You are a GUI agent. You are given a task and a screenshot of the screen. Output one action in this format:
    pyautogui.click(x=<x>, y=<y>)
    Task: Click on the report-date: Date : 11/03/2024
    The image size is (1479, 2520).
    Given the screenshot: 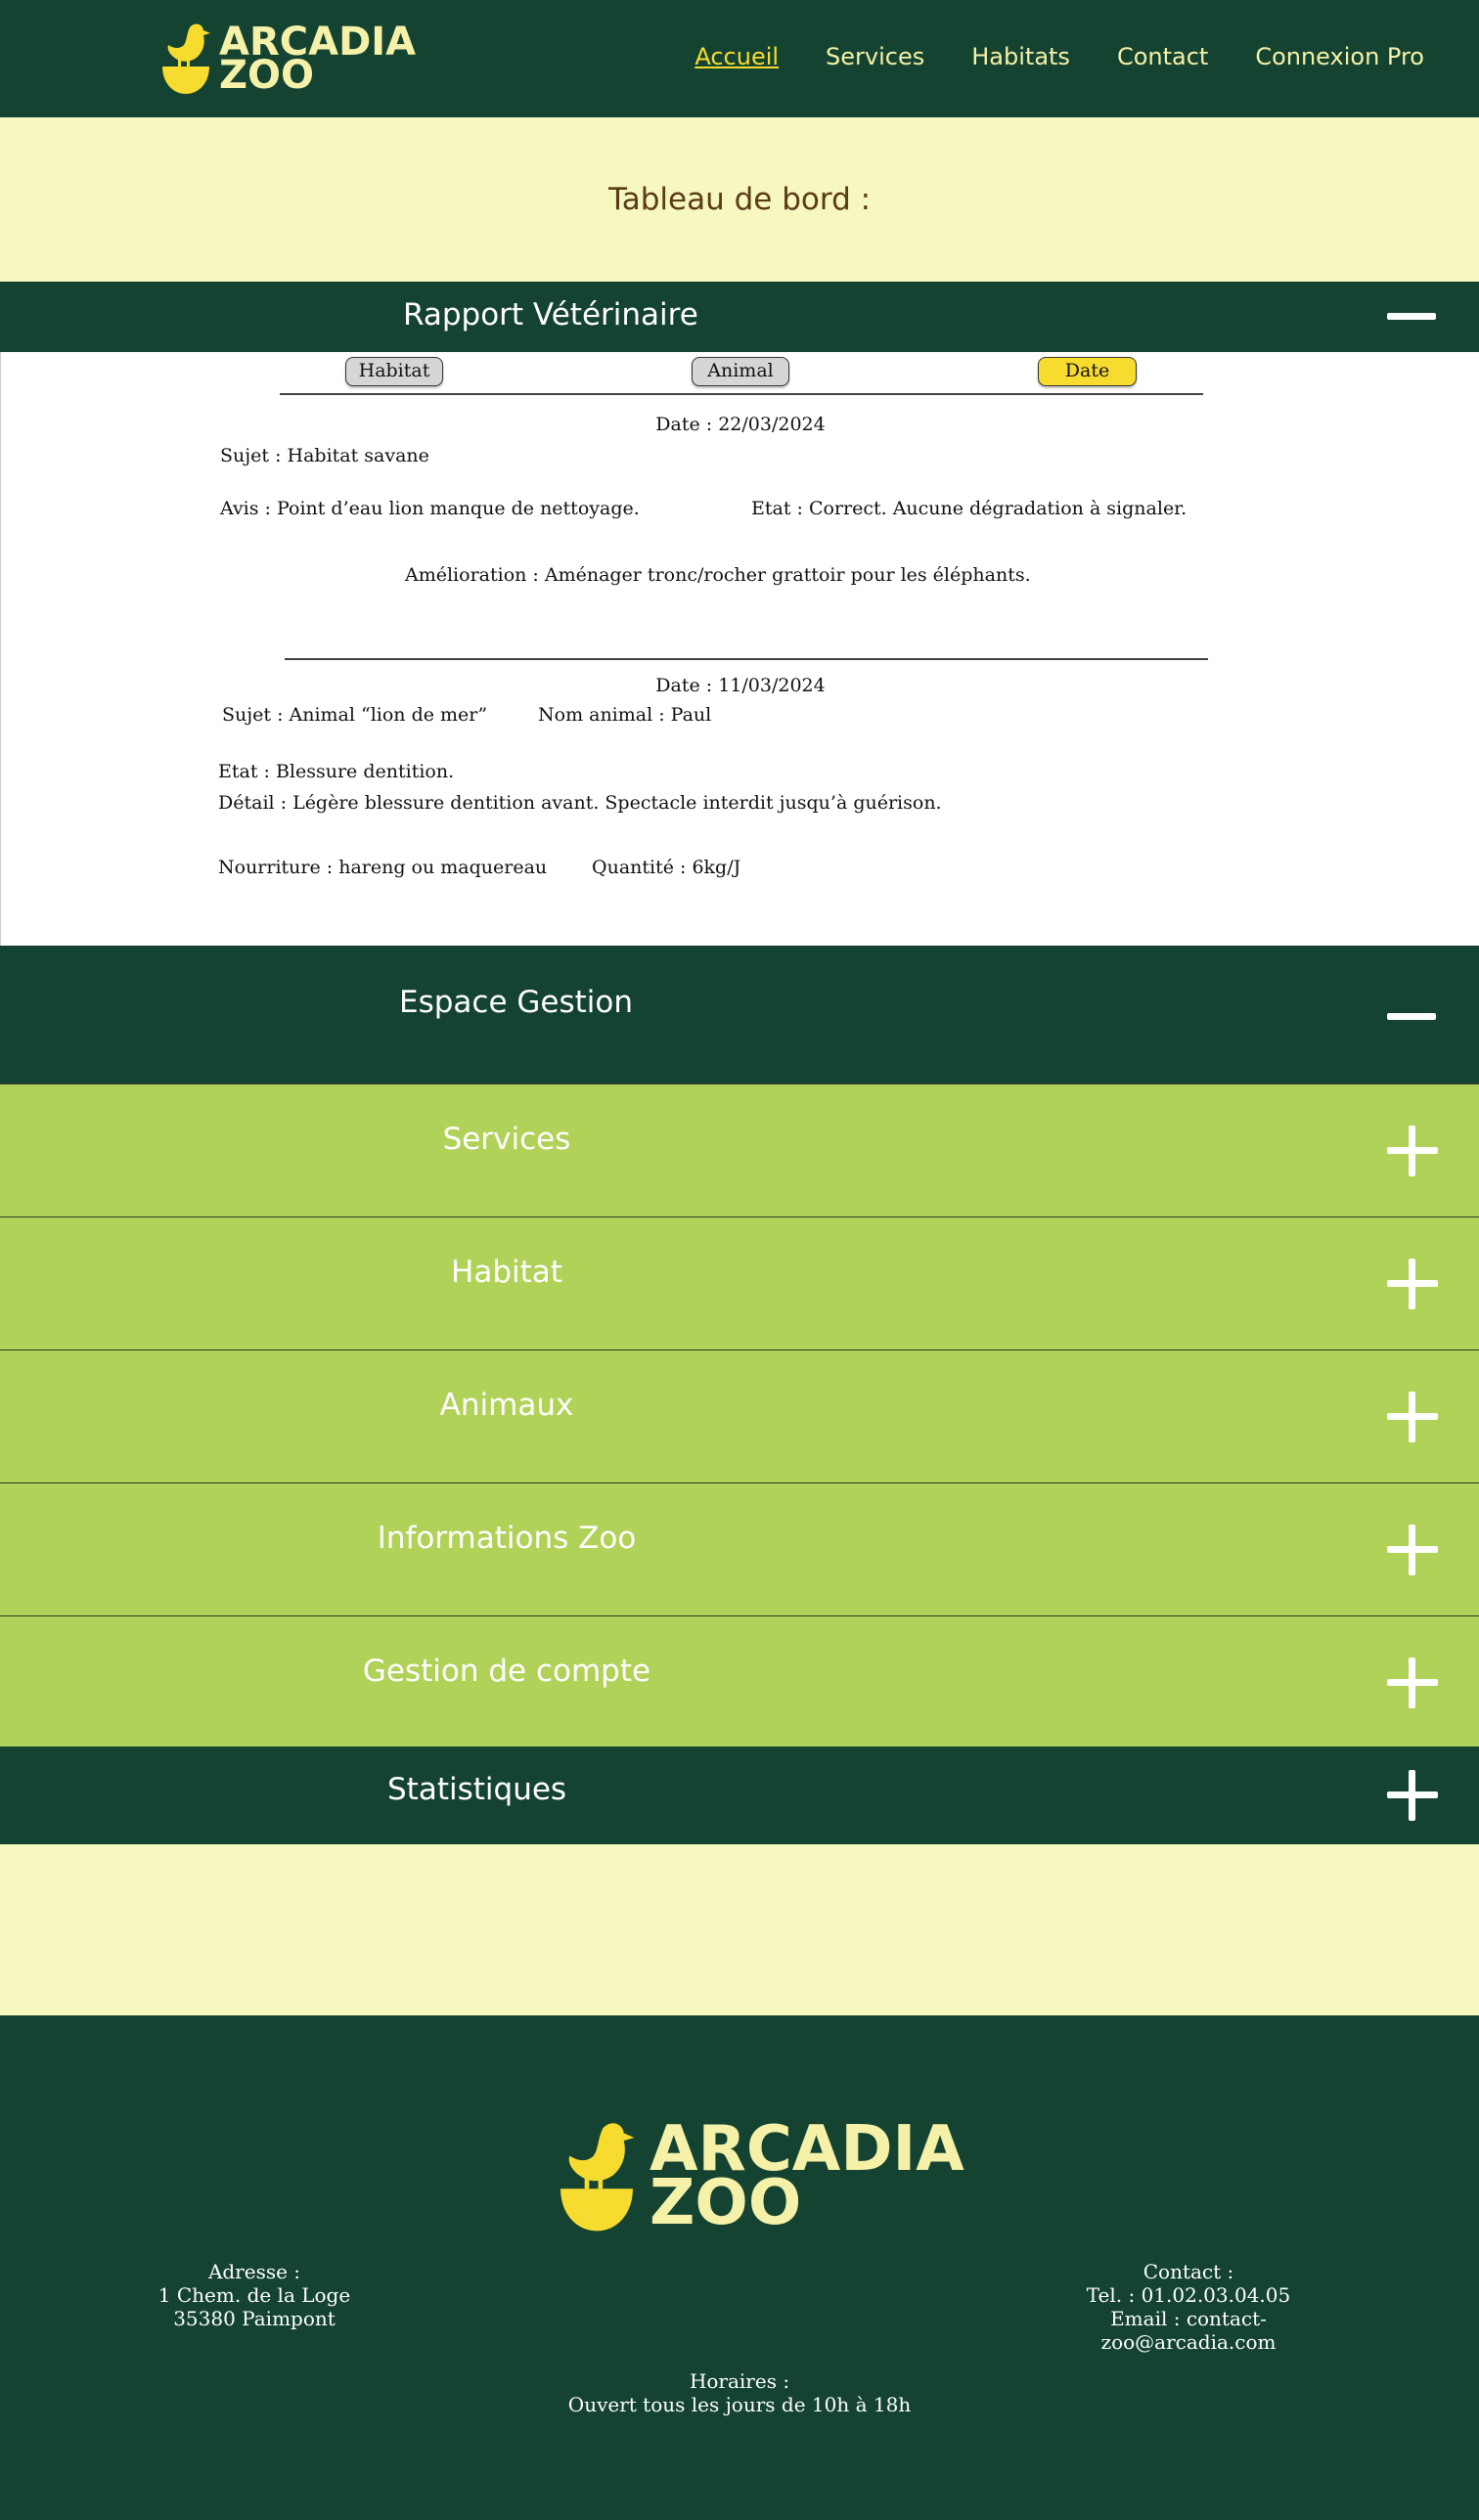 What is the action you would take?
    pyautogui.click(x=740, y=685)
    